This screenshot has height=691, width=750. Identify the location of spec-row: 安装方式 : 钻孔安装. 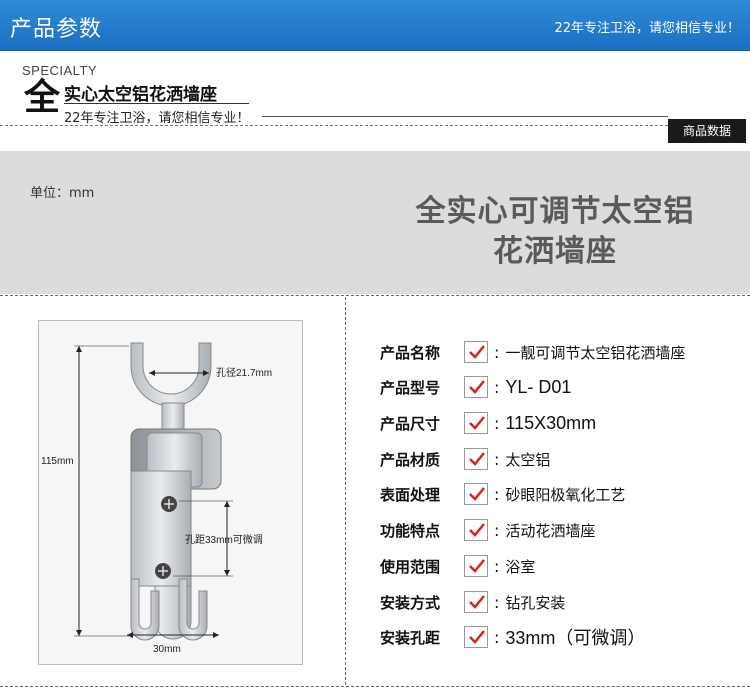
(472, 602).